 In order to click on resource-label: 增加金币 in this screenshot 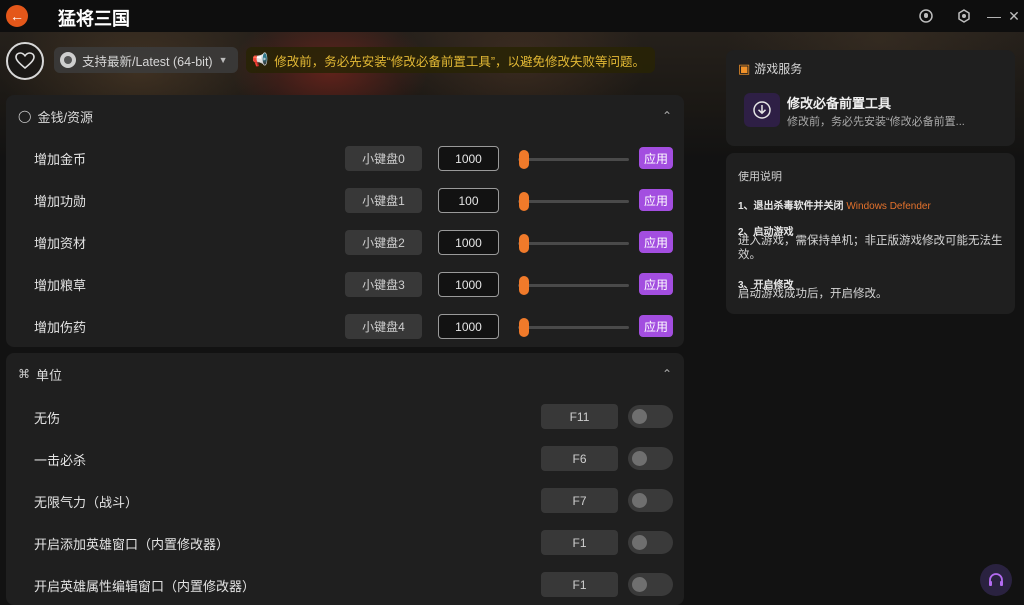, I will do `click(60, 159)`.